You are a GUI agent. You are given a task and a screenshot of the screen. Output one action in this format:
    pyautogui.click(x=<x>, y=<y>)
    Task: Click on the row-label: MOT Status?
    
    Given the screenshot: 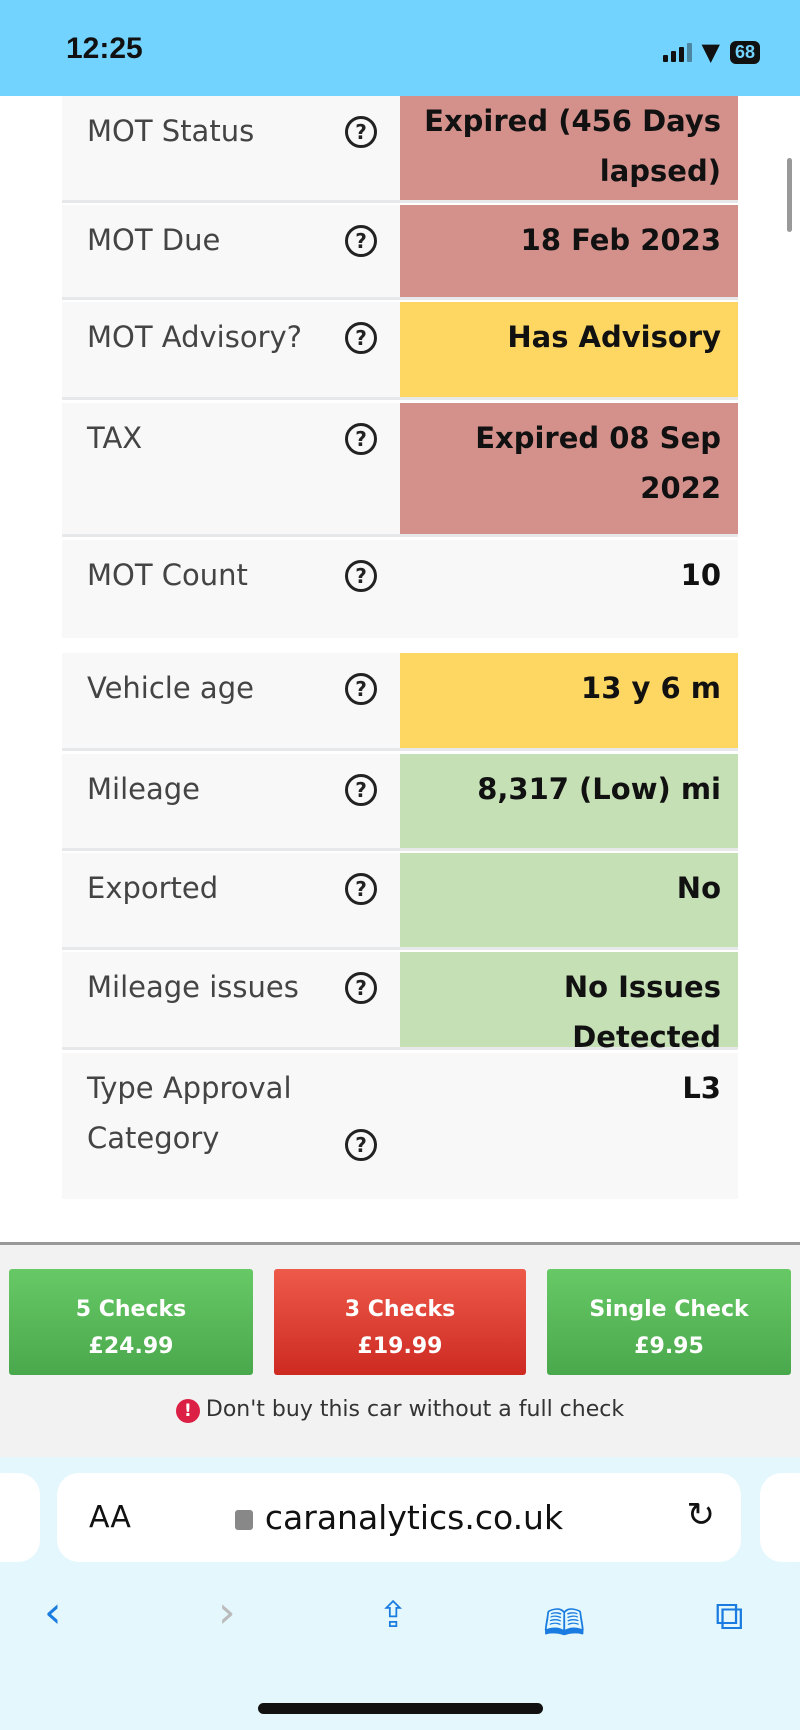 What is the action you would take?
    pyautogui.click(x=231, y=148)
    